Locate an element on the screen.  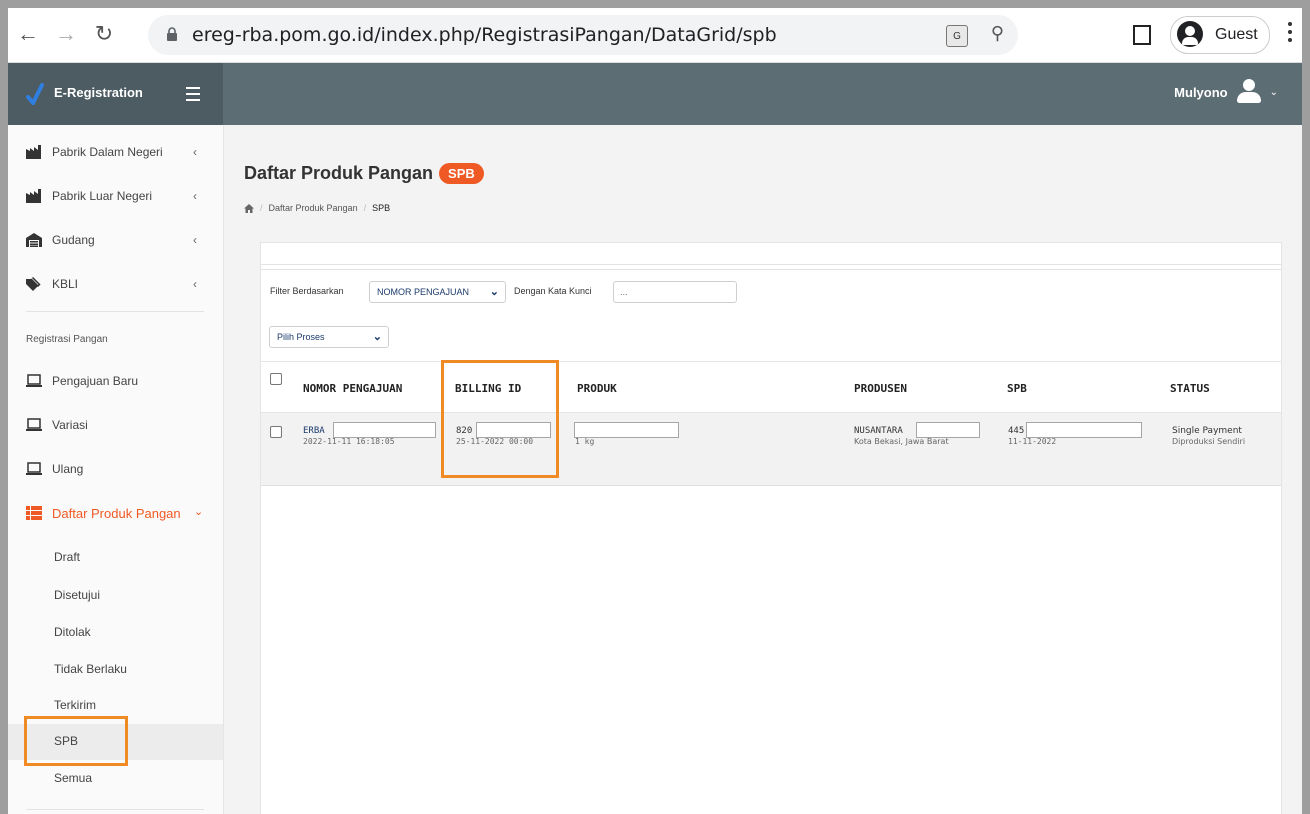
column-header: PRODUK is located at coordinates (597, 388).